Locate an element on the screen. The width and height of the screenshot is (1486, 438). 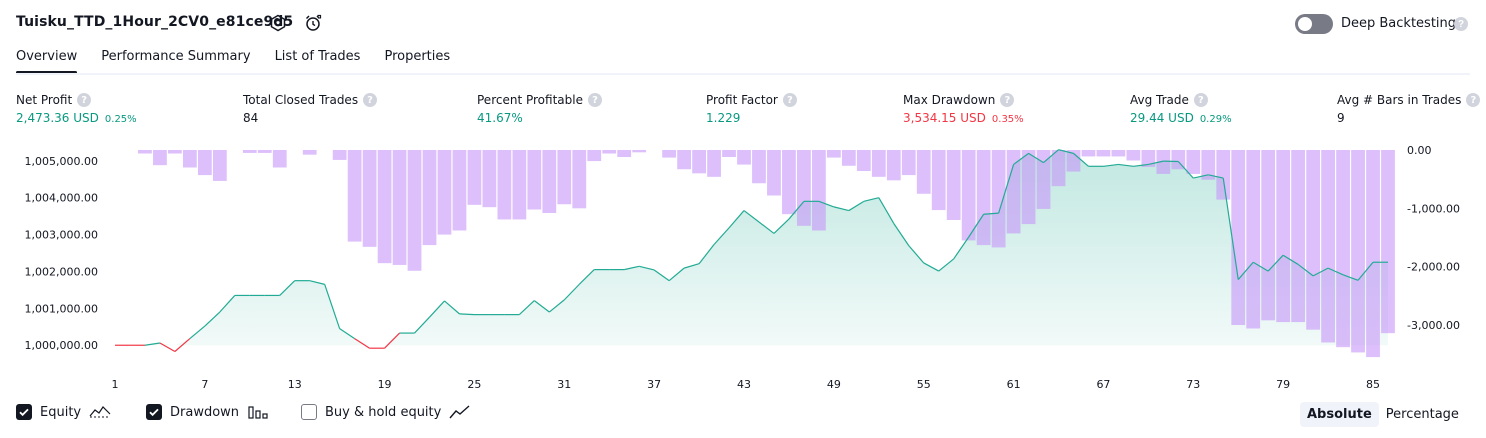
drawdown-checkbox is located at coordinates (154, 412).